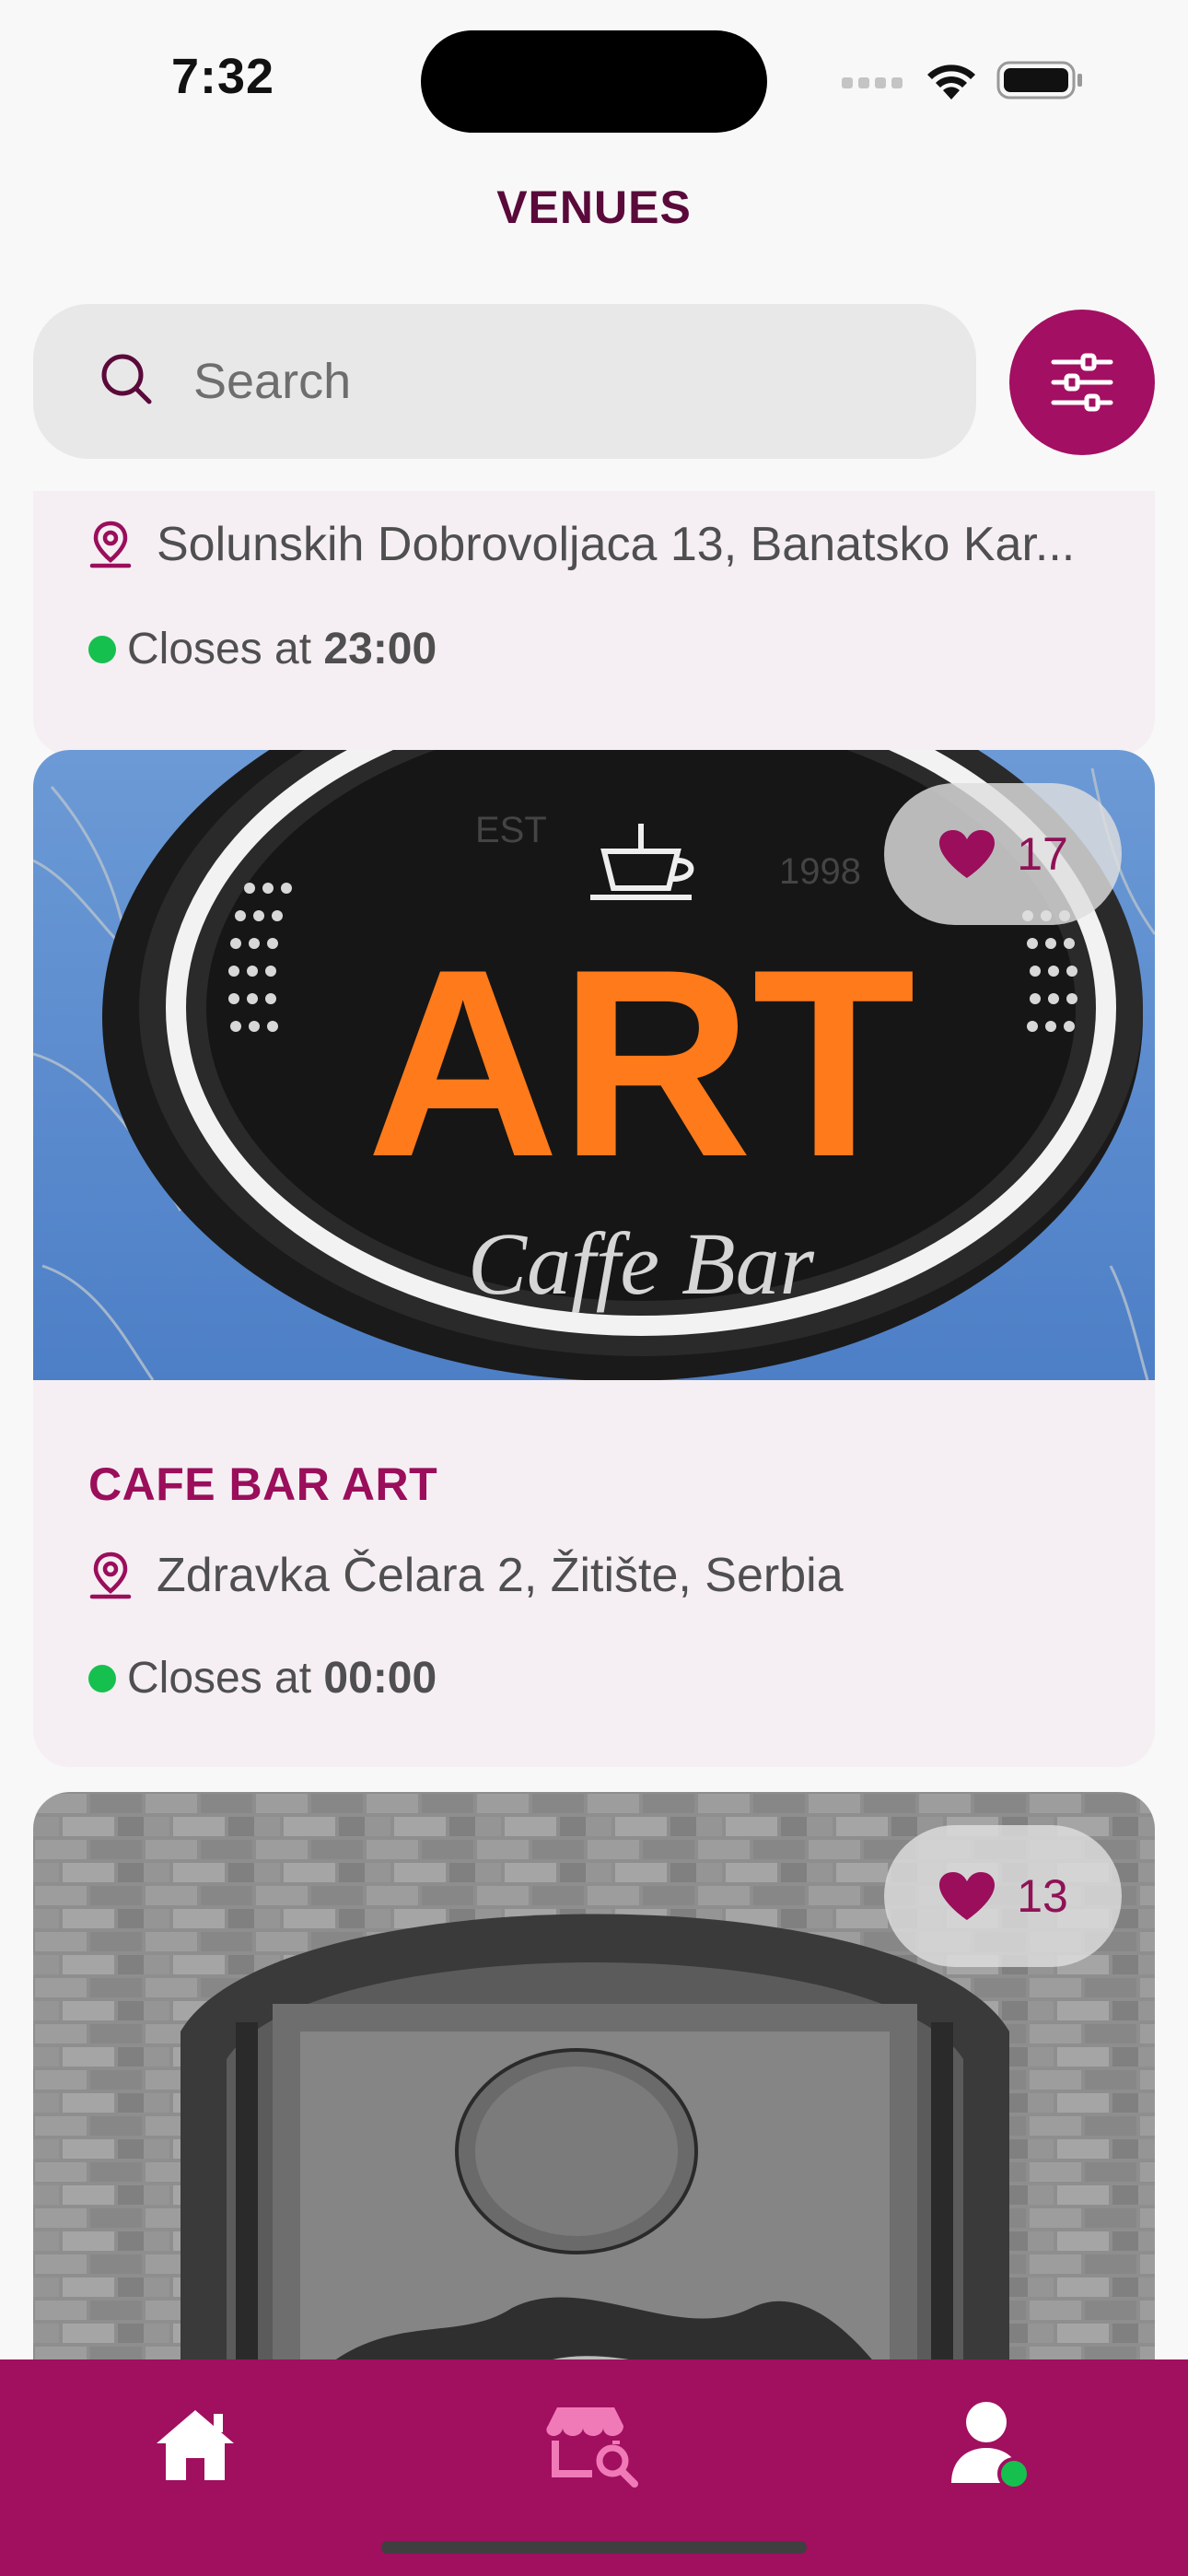  I want to click on home-indicator, so click(594, 2547).